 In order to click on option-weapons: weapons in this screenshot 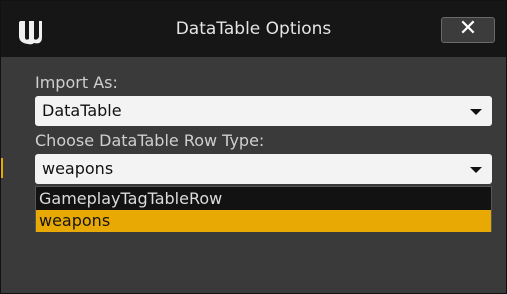, I will do `click(263, 221)`.